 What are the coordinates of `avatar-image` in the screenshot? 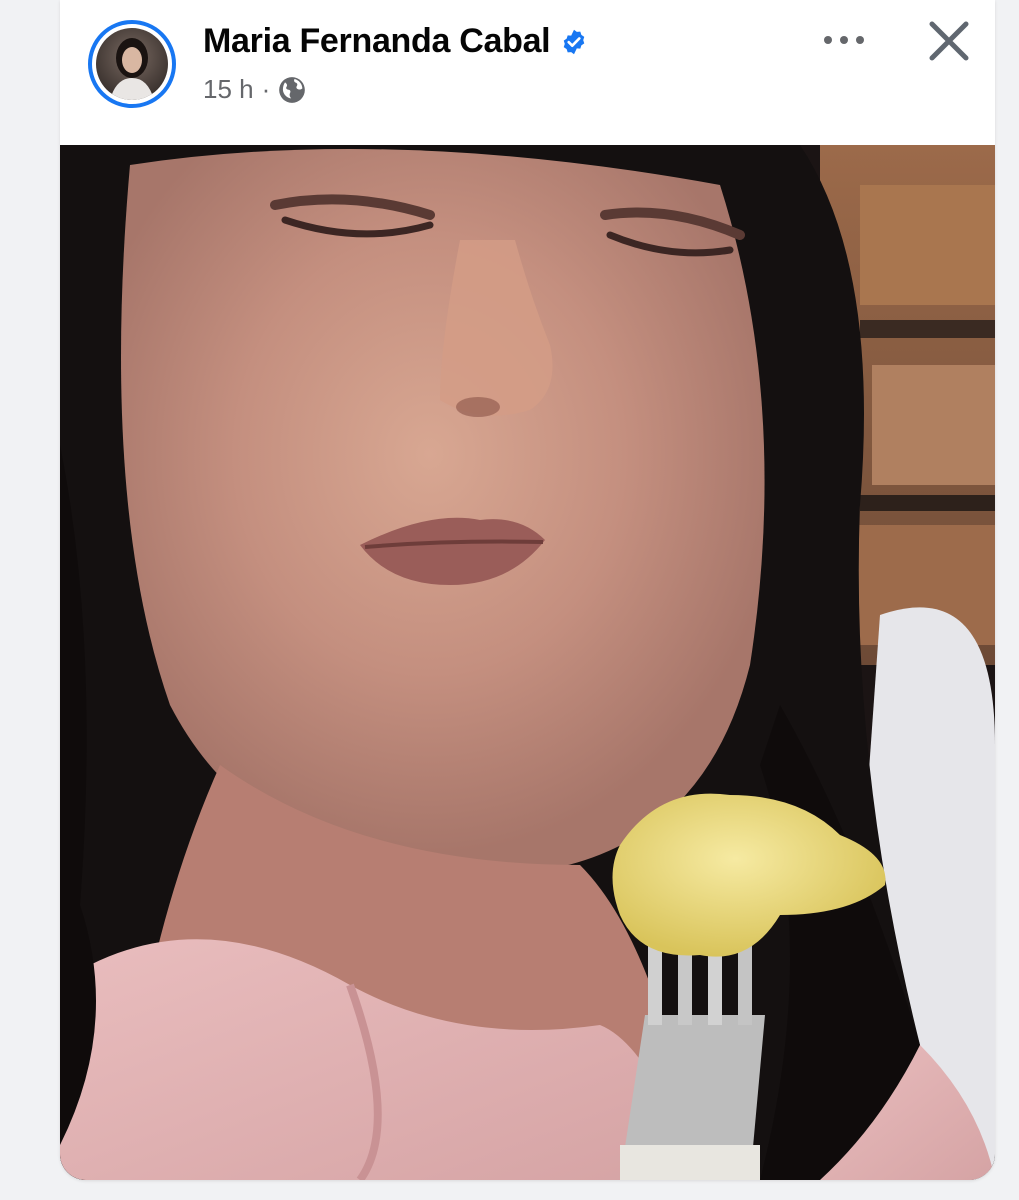 It's located at (132, 64).